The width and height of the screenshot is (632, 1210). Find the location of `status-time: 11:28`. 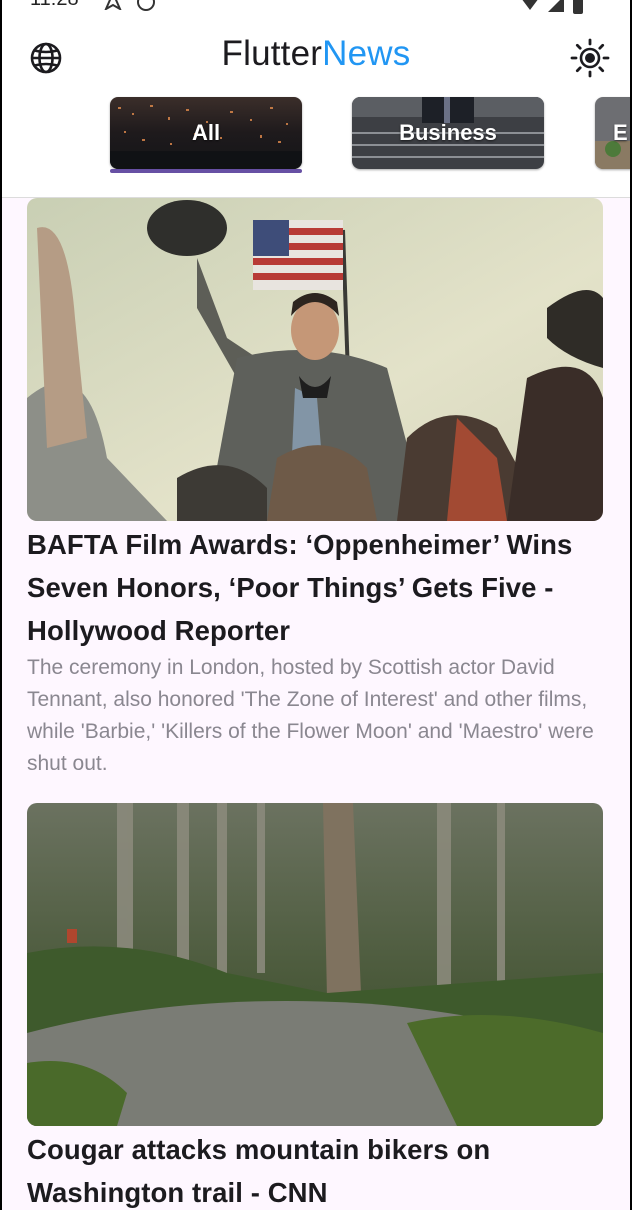

status-time: 11:28 is located at coordinates (54, 5).